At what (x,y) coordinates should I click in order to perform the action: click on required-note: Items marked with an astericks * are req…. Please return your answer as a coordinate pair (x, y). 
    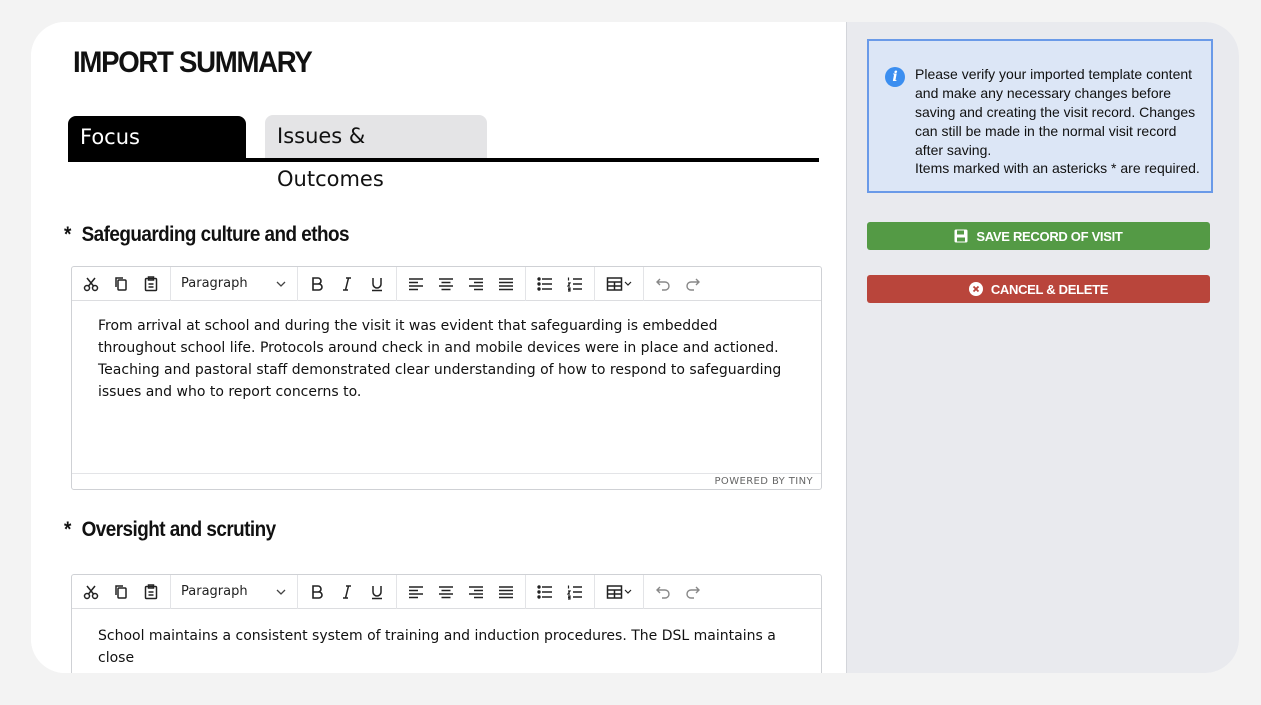
    Looking at the image, I should click on (1057, 168).